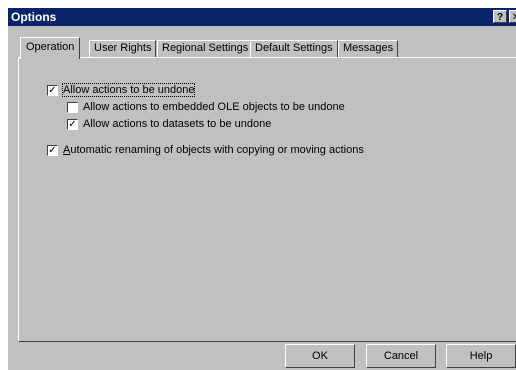 The image size is (516, 370). I want to click on tab-user-rights: User Rights, so click(123, 48).